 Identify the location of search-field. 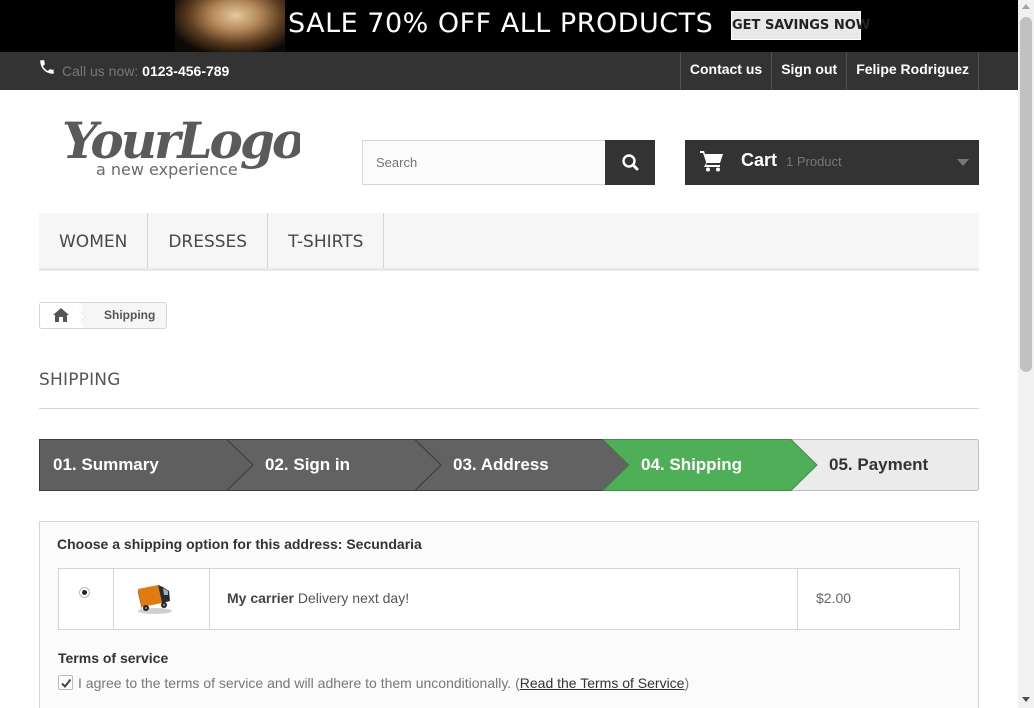
(484, 162).